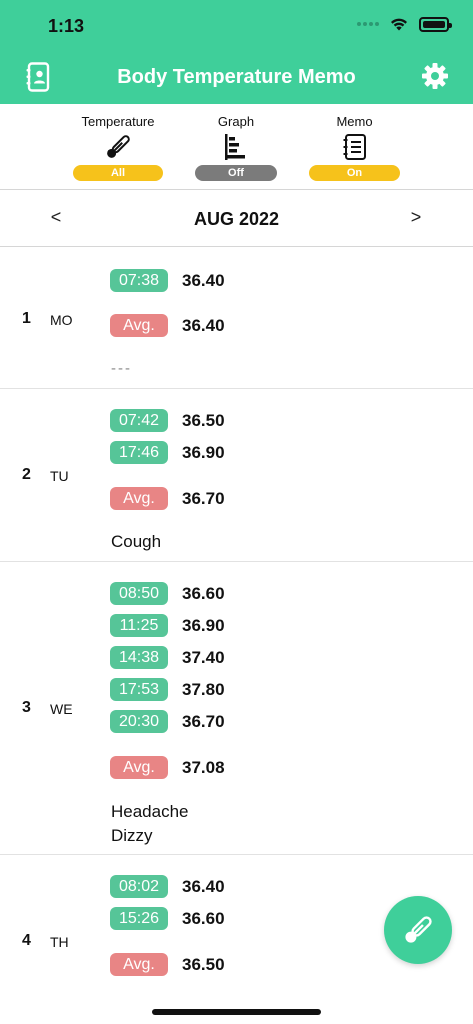 The image size is (473, 1024). What do you see at coordinates (354, 121) in the screenshot?
I see `memo-label: Memo` at bounding box center [354, 121].